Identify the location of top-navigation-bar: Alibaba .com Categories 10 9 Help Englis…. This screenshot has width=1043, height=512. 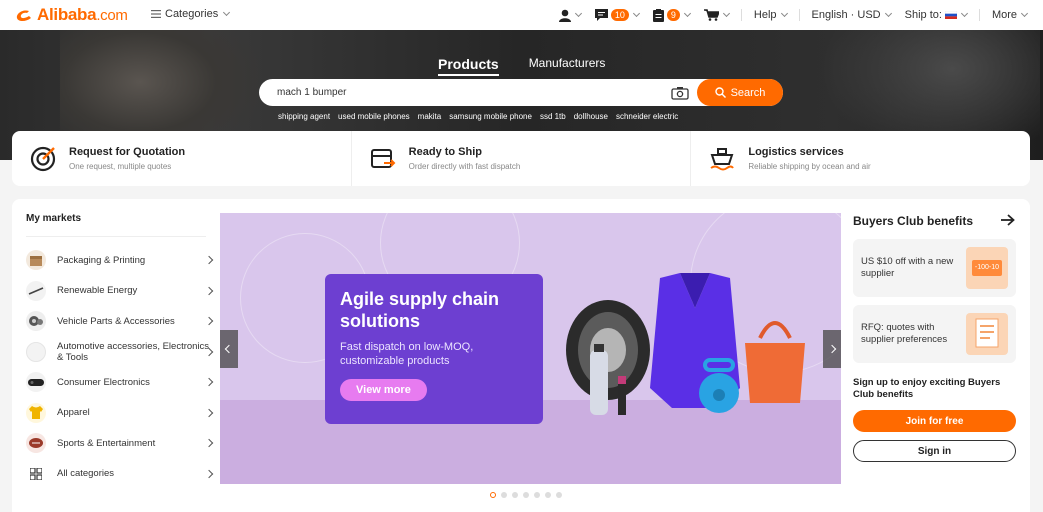
(521, 15).